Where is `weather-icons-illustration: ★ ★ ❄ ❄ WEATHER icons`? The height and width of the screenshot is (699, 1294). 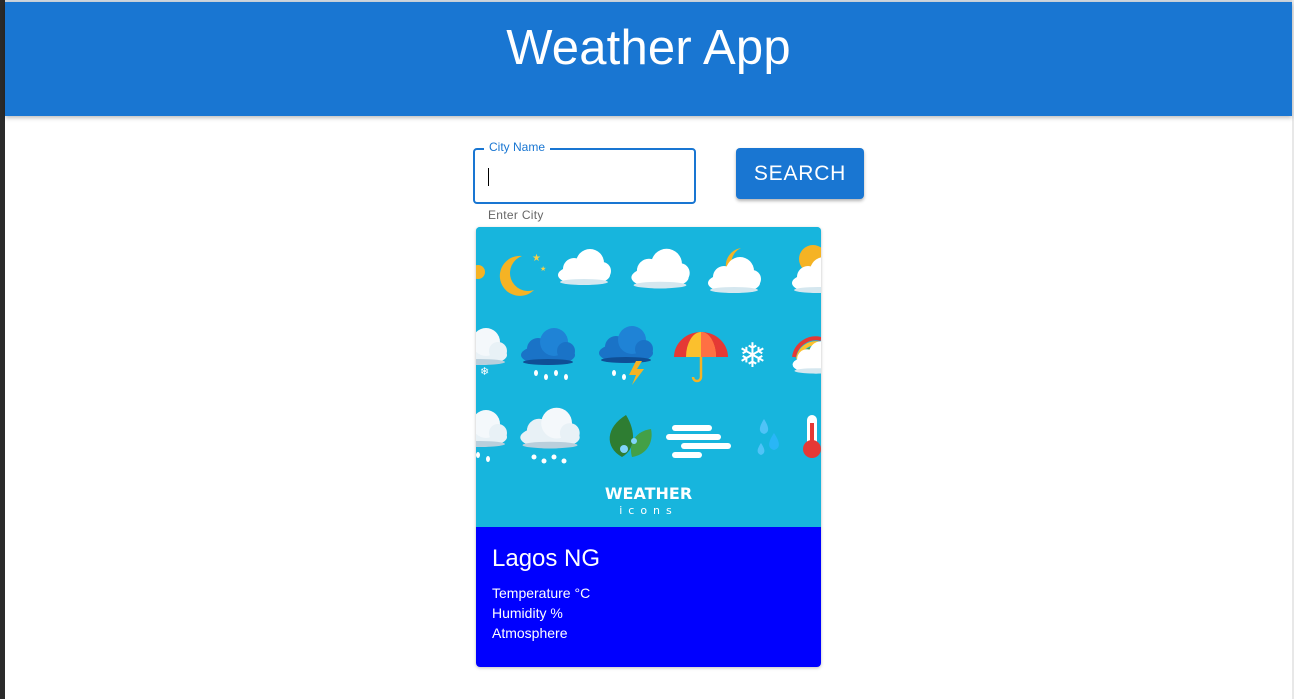 weather-icons-illustration: ★ ★ ❄ ❄ WEATHER icons is located at coordinates (648, 377).